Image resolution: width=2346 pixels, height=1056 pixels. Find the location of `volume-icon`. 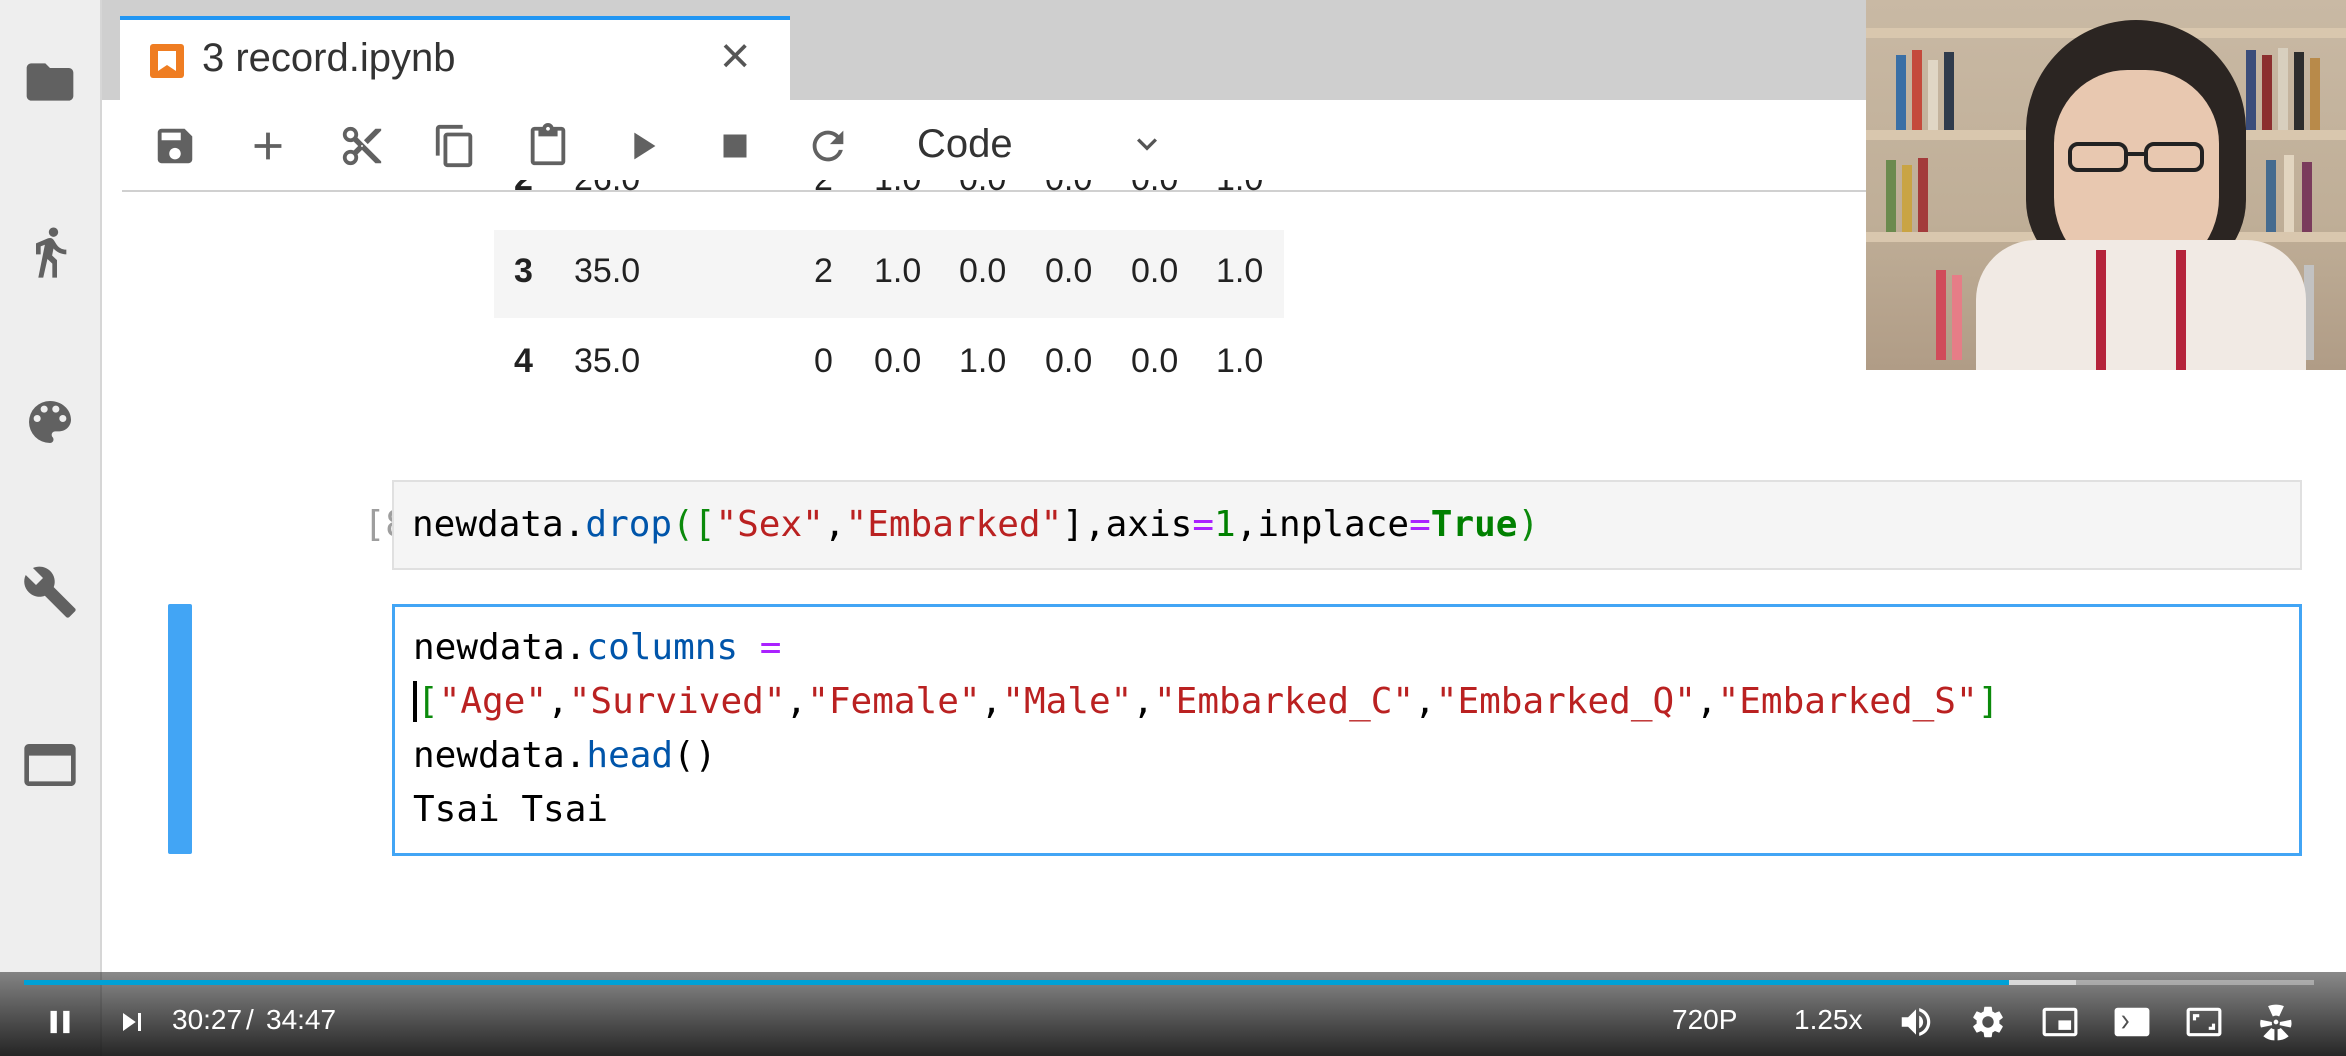

volume-icon is located at coordinates (1916, 1022).